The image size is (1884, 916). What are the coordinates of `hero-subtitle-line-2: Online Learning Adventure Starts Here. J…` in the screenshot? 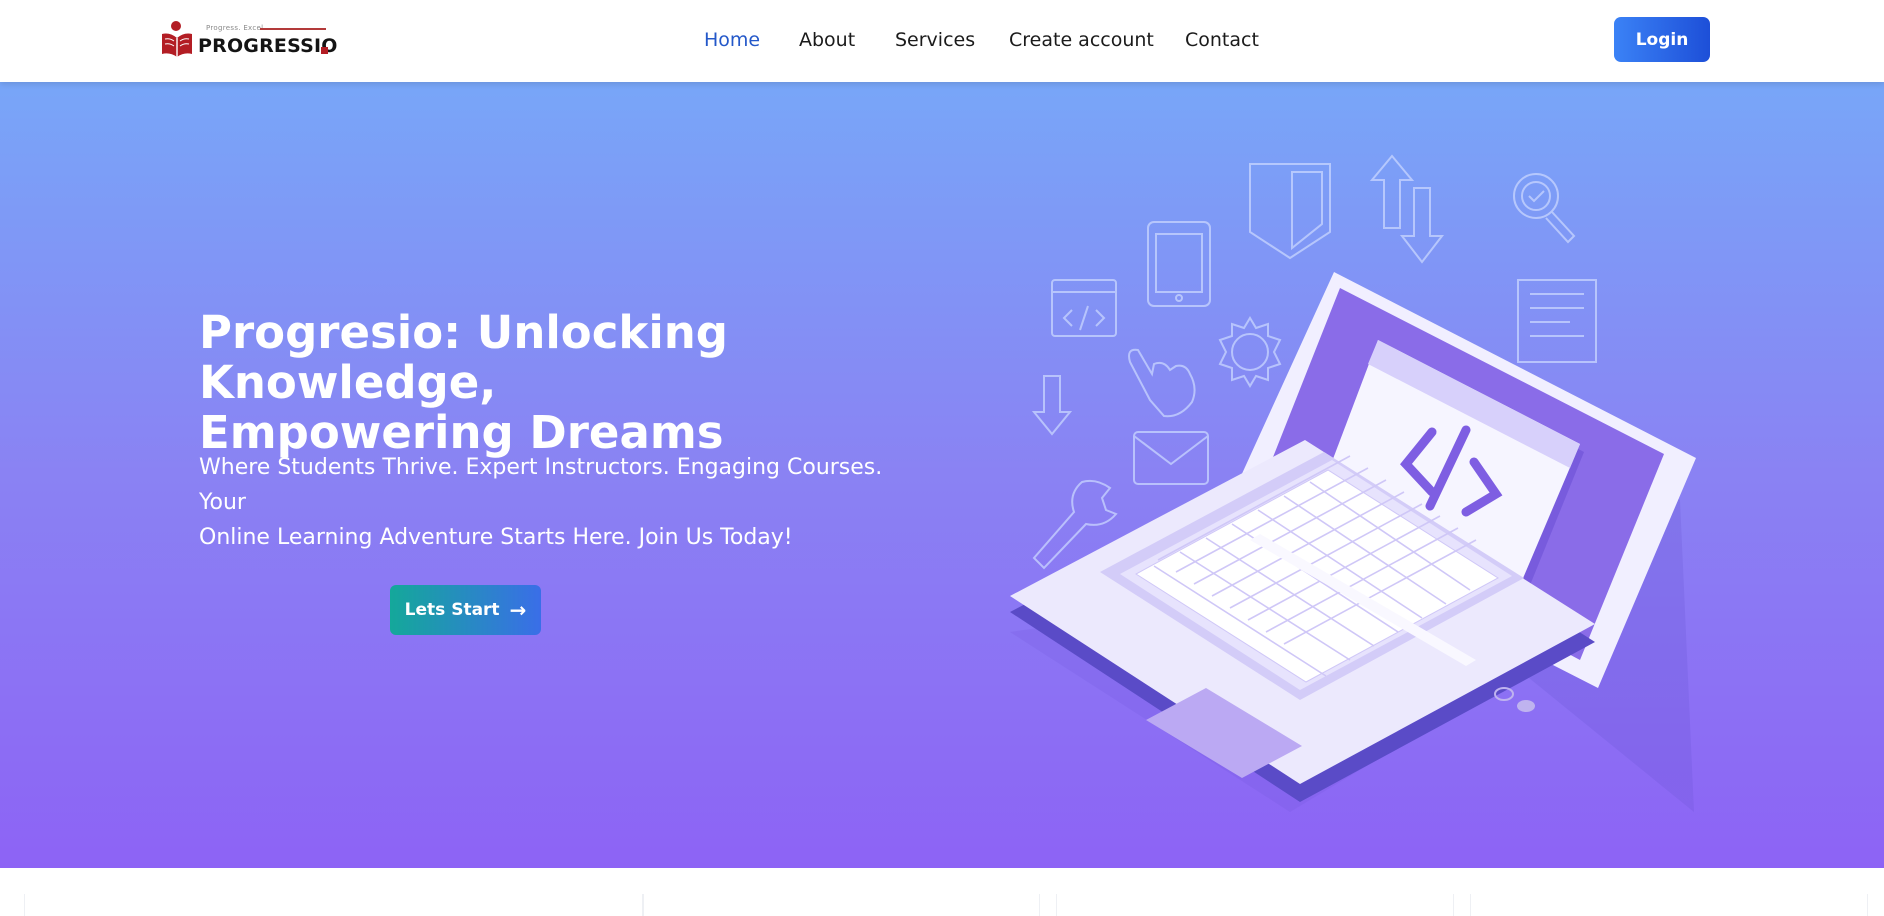 It's located at (496, 537).